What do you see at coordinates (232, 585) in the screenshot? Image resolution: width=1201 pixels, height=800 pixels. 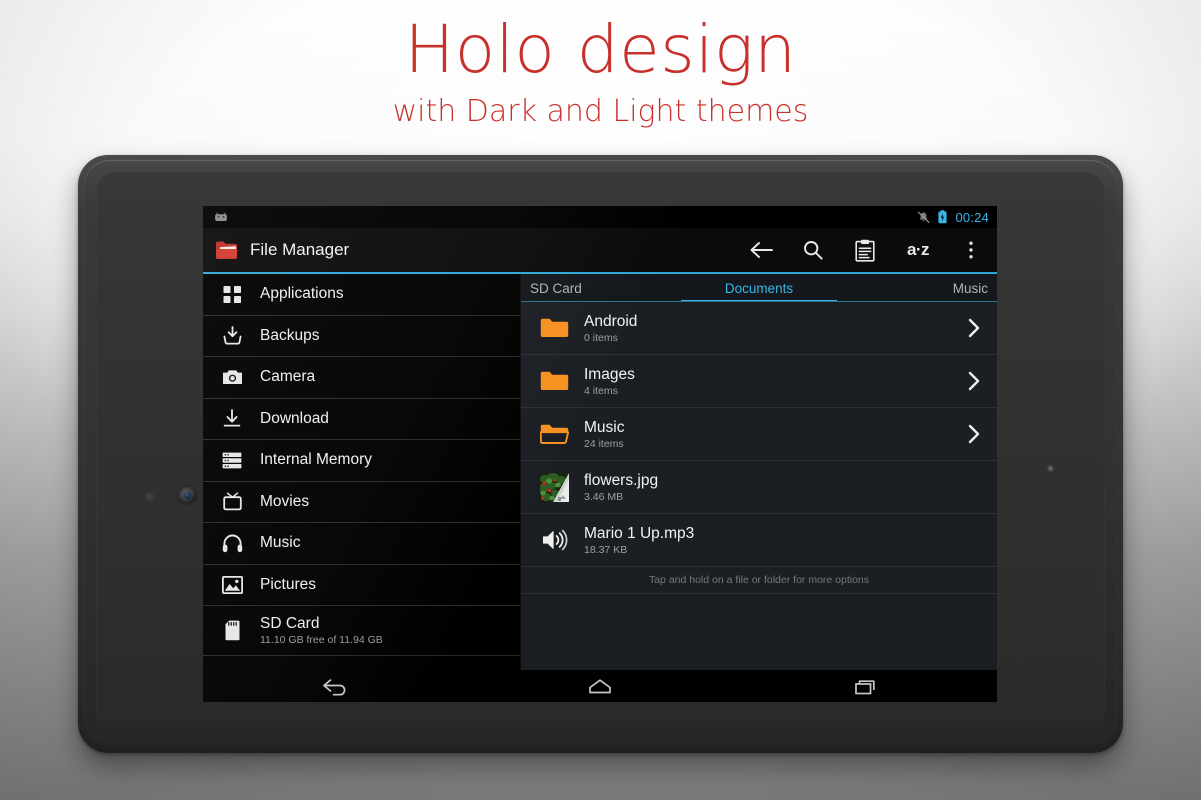 I see `picture-icon` at bounding box center [232, 585].